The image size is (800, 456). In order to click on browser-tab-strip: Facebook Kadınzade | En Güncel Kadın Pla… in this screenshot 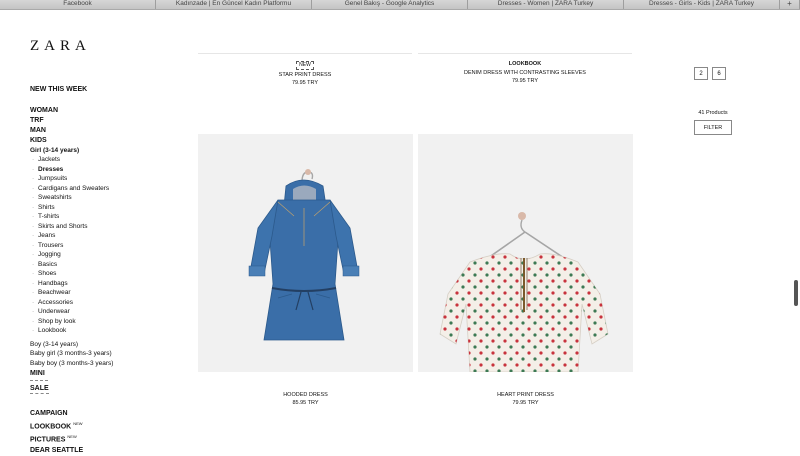, I will do `click(400, 5)`.